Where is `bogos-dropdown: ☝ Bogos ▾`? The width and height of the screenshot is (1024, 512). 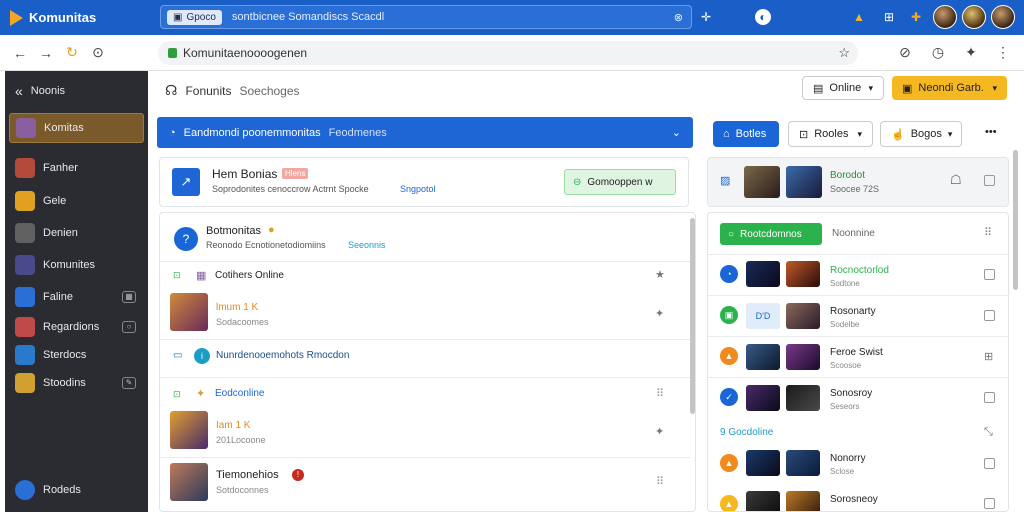
bogos-dropdown: ☝ Bogos ▾ is located at coordinates (921, 134).